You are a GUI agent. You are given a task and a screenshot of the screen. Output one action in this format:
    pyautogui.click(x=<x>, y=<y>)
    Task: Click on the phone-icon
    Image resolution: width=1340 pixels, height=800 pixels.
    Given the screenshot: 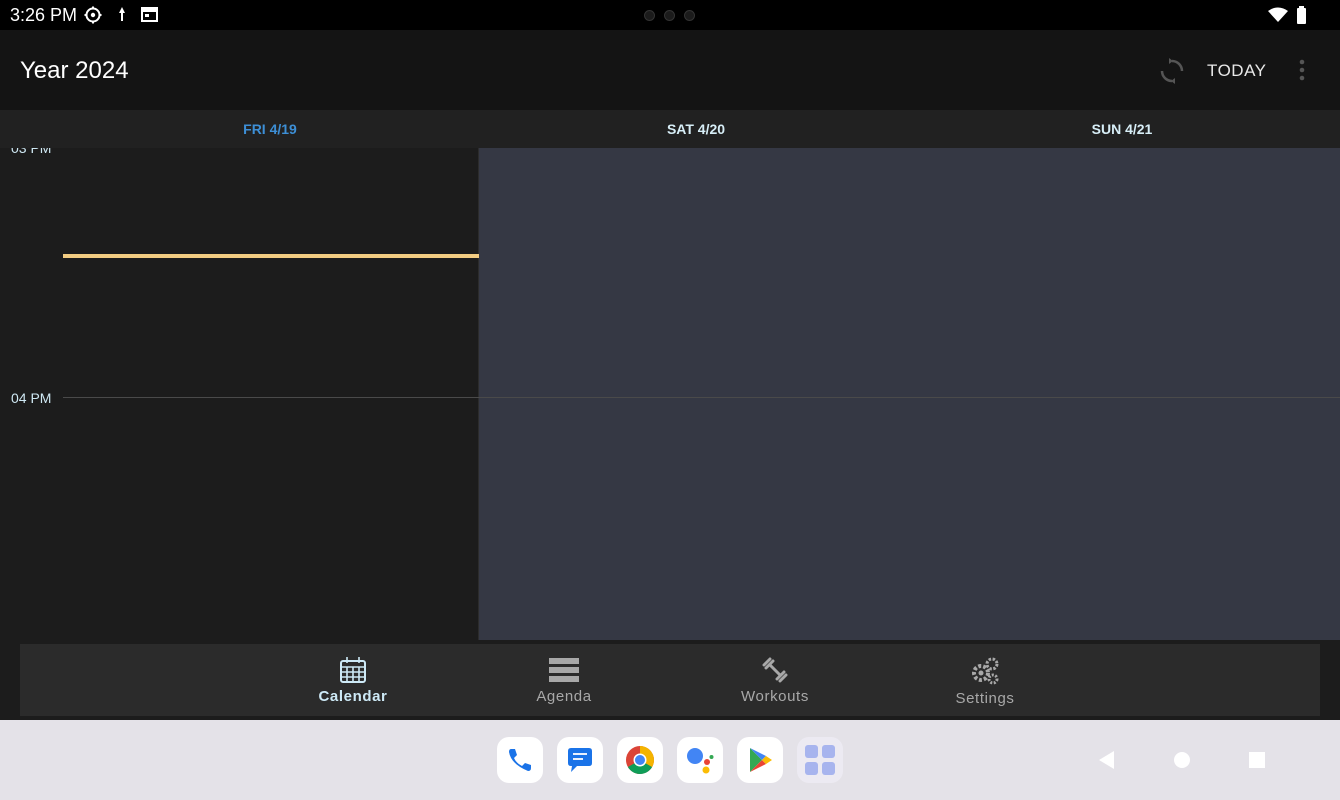 What is the action you would take?
    pyautogui.click(x=520, y=760)
    